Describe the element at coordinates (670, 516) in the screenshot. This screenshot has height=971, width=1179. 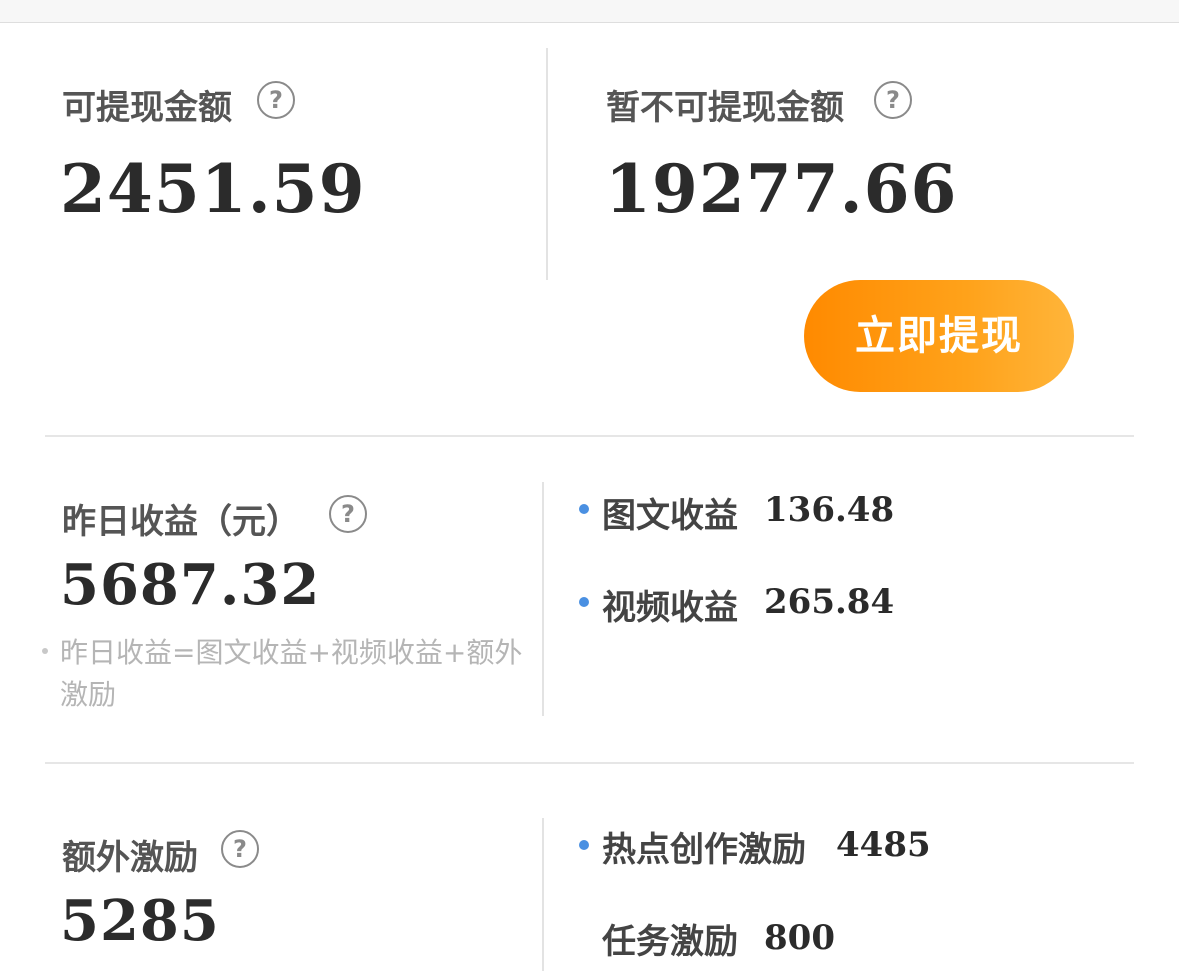
I see `image-text-earnings-label: 图文收益` at that location.